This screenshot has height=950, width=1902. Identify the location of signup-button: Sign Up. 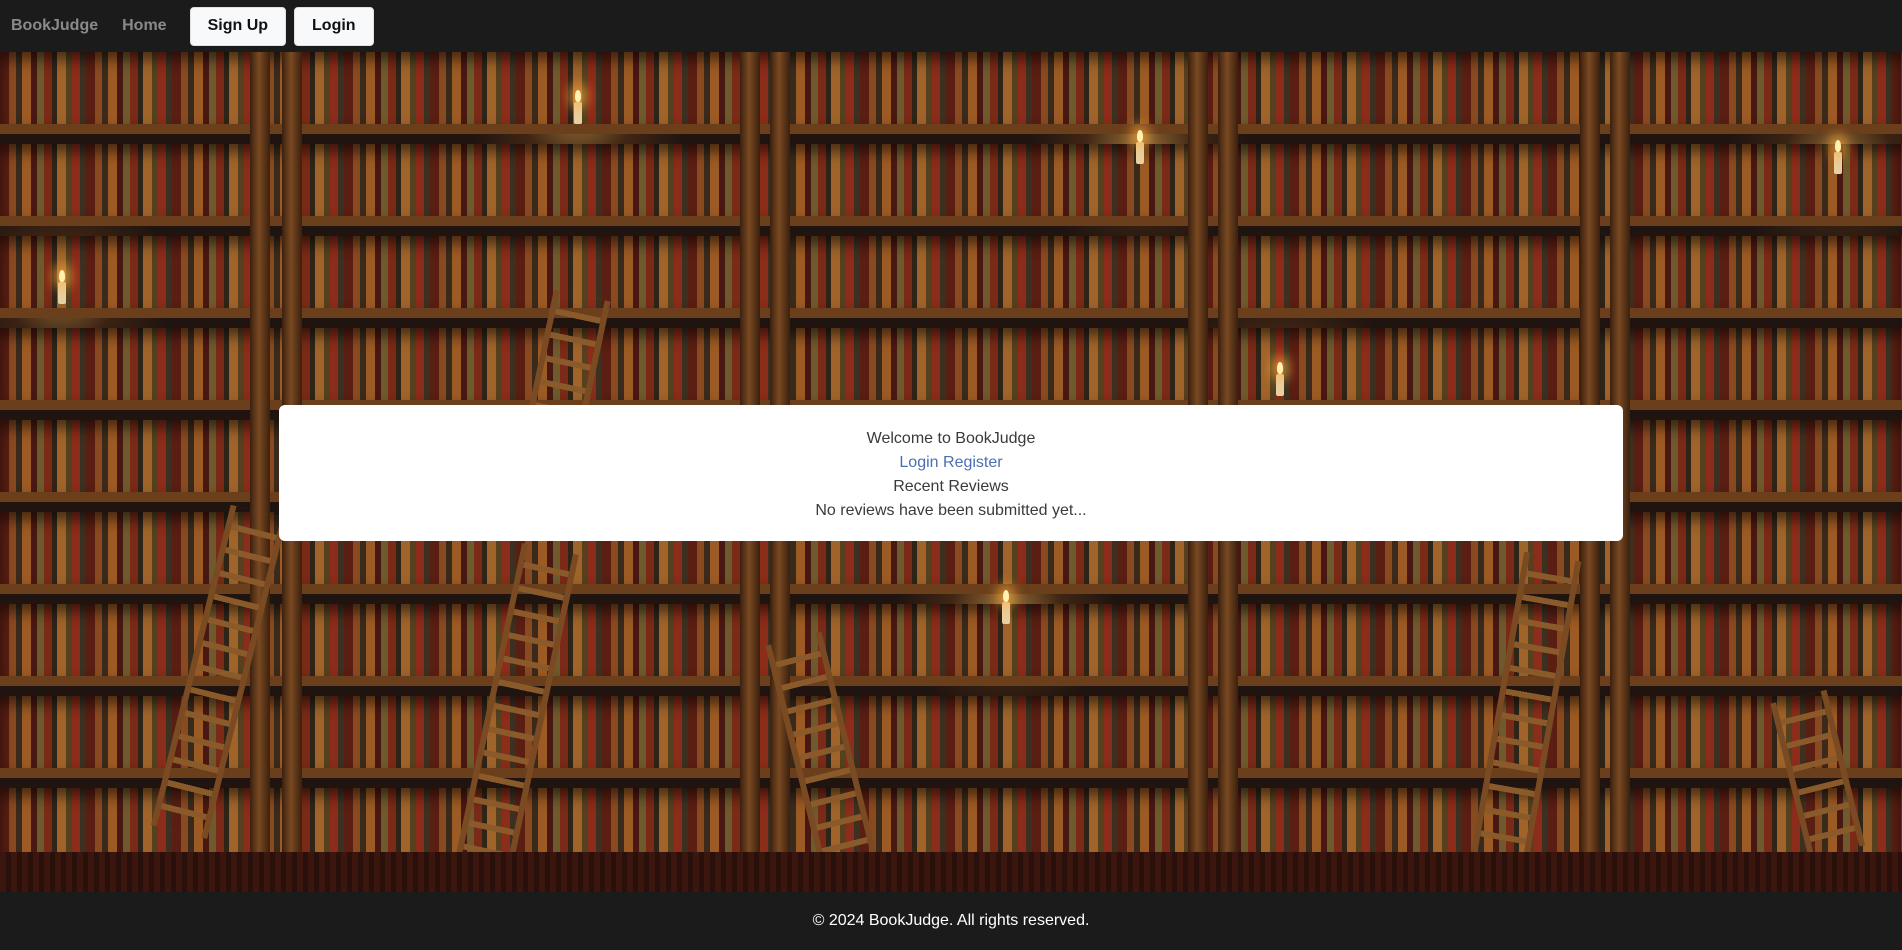
(238, 26).